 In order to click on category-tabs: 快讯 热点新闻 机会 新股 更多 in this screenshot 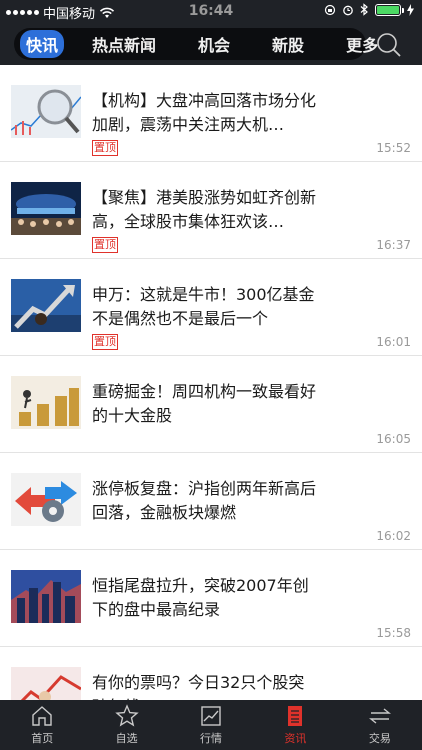, I will do `click(196, 44)`.